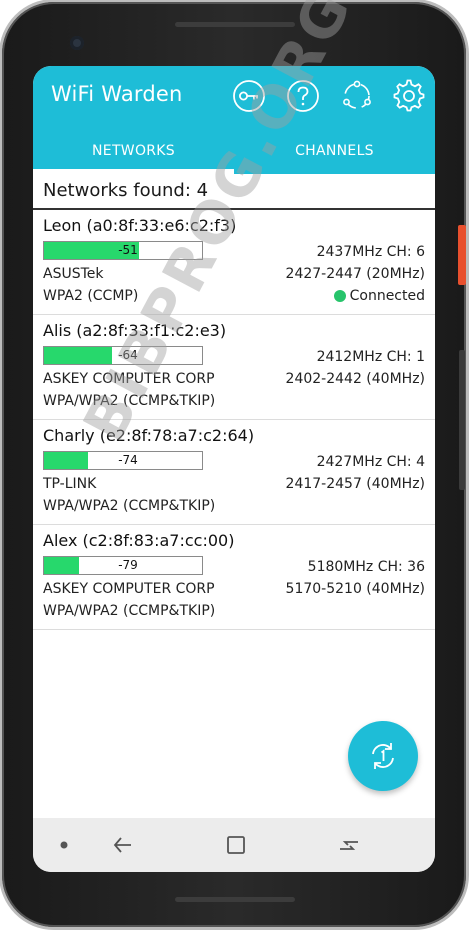 The height and width of the screenshot is (930, 469). I want to click on signal-bar: -64, so click(123, 355).